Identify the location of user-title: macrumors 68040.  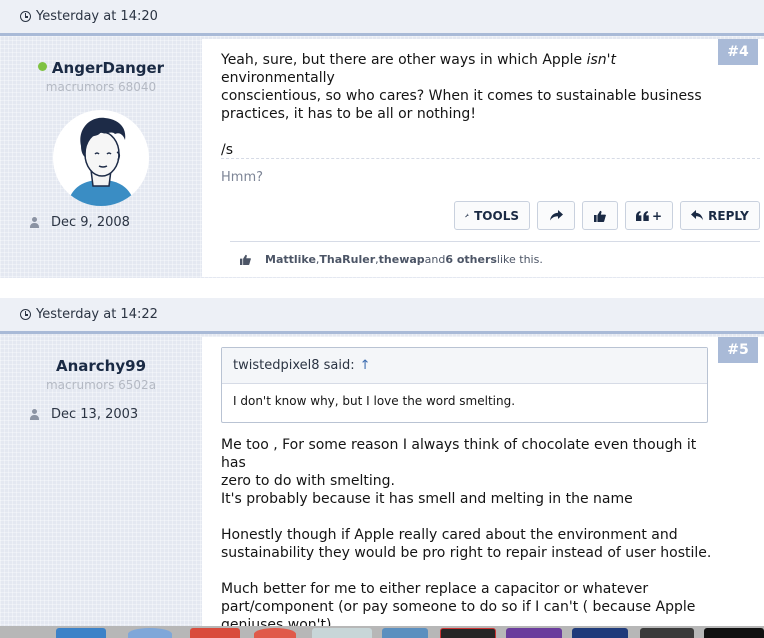
(101, 87).